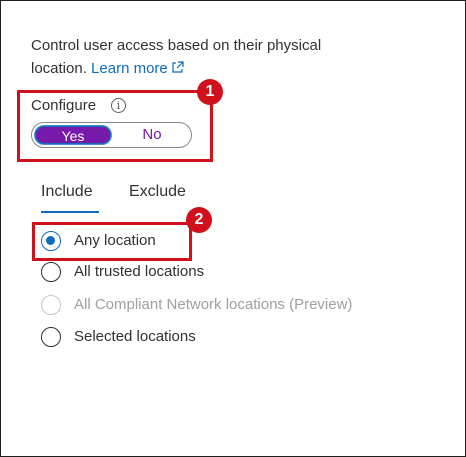 The width and height of the screenshot is (466, 457). I want to click on active-tab-indicator, so click(70, 212).